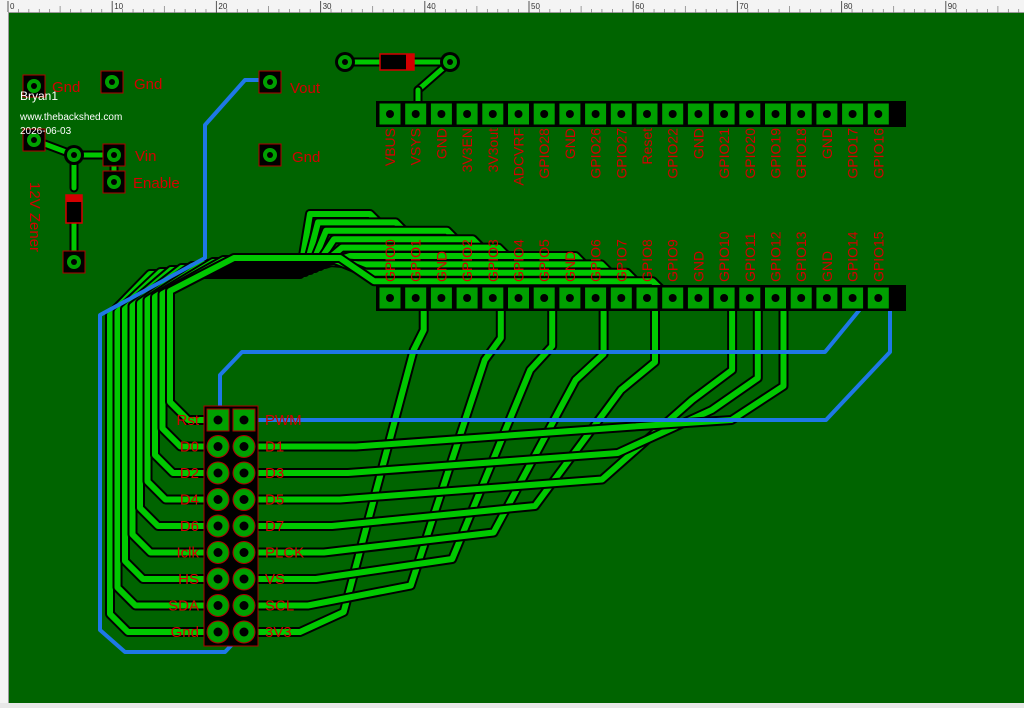  What do you see at coordinates (519, 157) in the screenshot?
I see `pico-top-label: ADCVRF` at bounding box center [519, 157].